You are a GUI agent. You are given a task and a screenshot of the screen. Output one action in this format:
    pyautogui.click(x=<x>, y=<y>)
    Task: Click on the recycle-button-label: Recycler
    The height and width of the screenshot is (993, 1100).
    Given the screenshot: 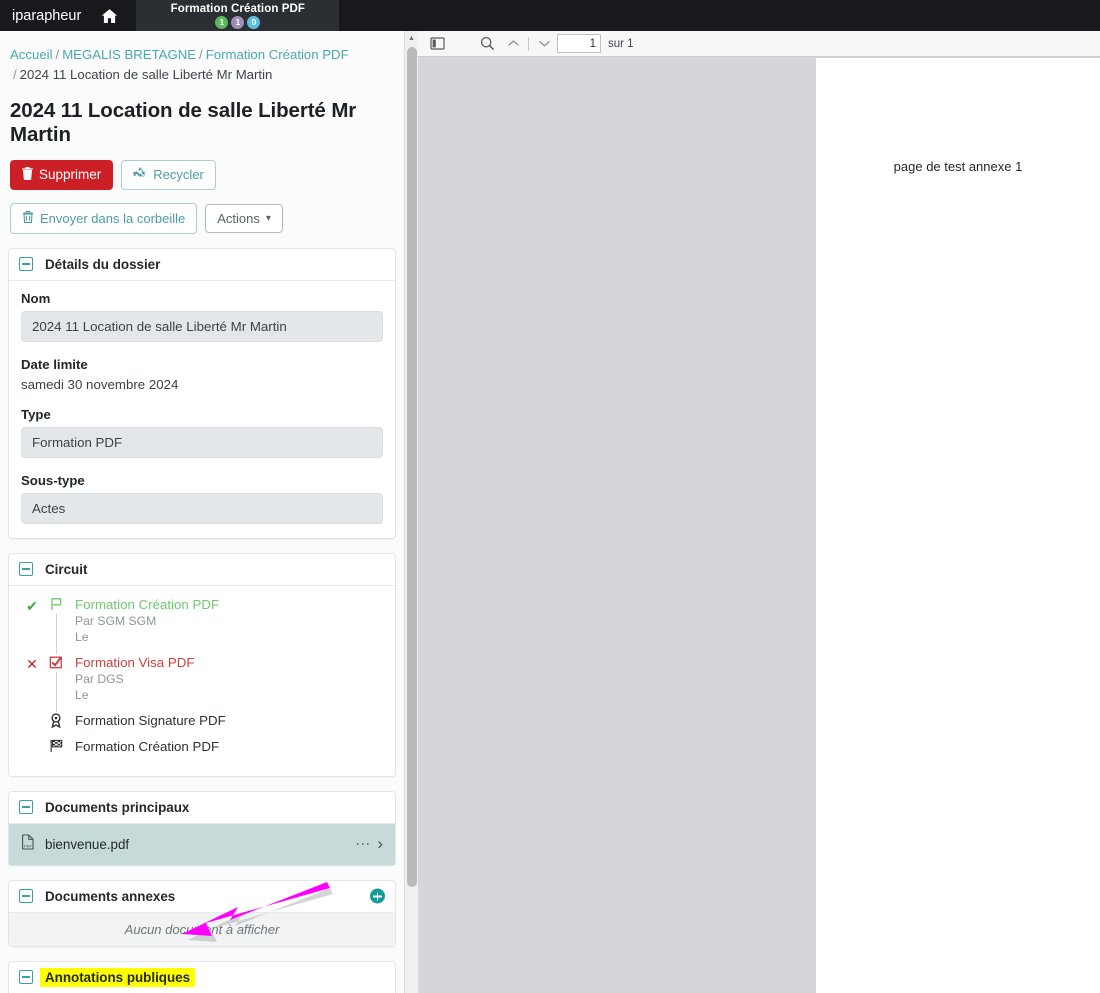 What is the action you would take?
    pyautogui.click(x=178, y=175)
    